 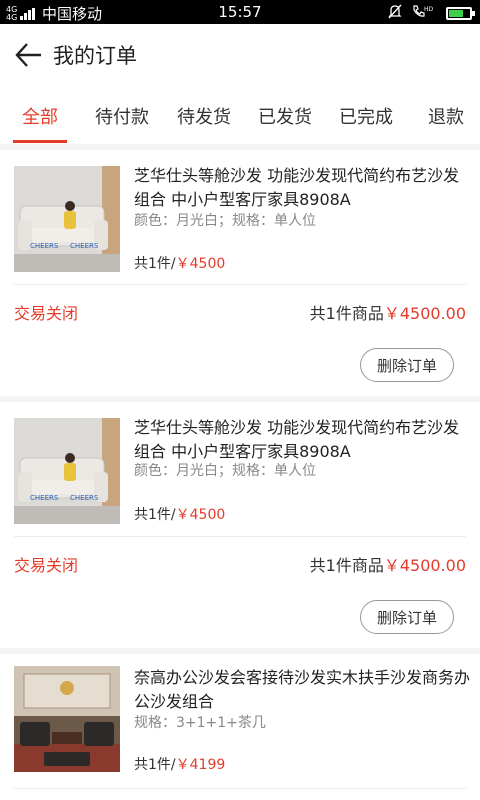 I want to click on tab-all: 全部, so click(x=40, y=116).